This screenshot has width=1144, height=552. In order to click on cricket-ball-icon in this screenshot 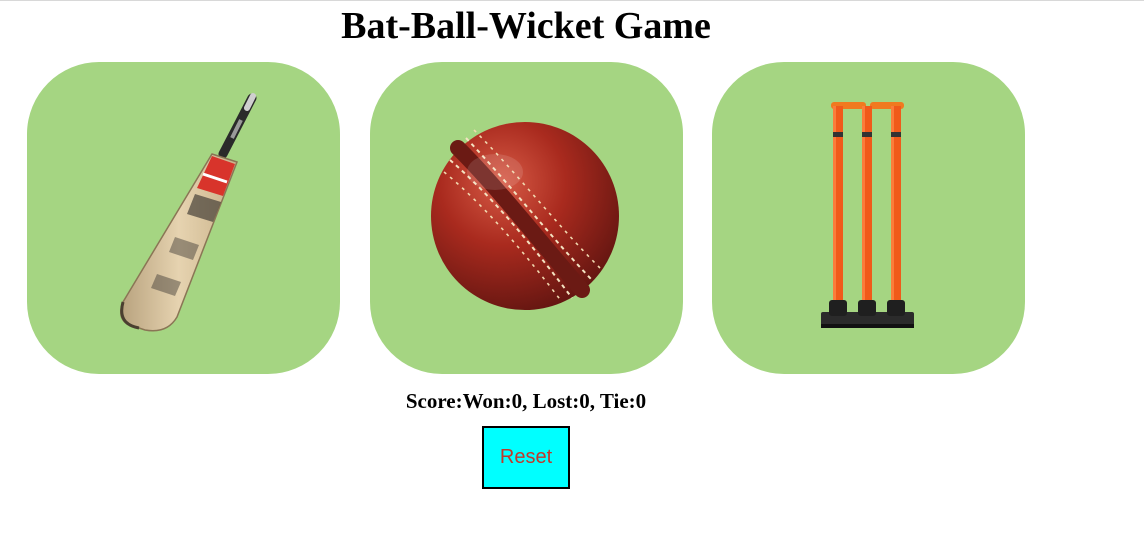, I will do `click(525, 216)`.